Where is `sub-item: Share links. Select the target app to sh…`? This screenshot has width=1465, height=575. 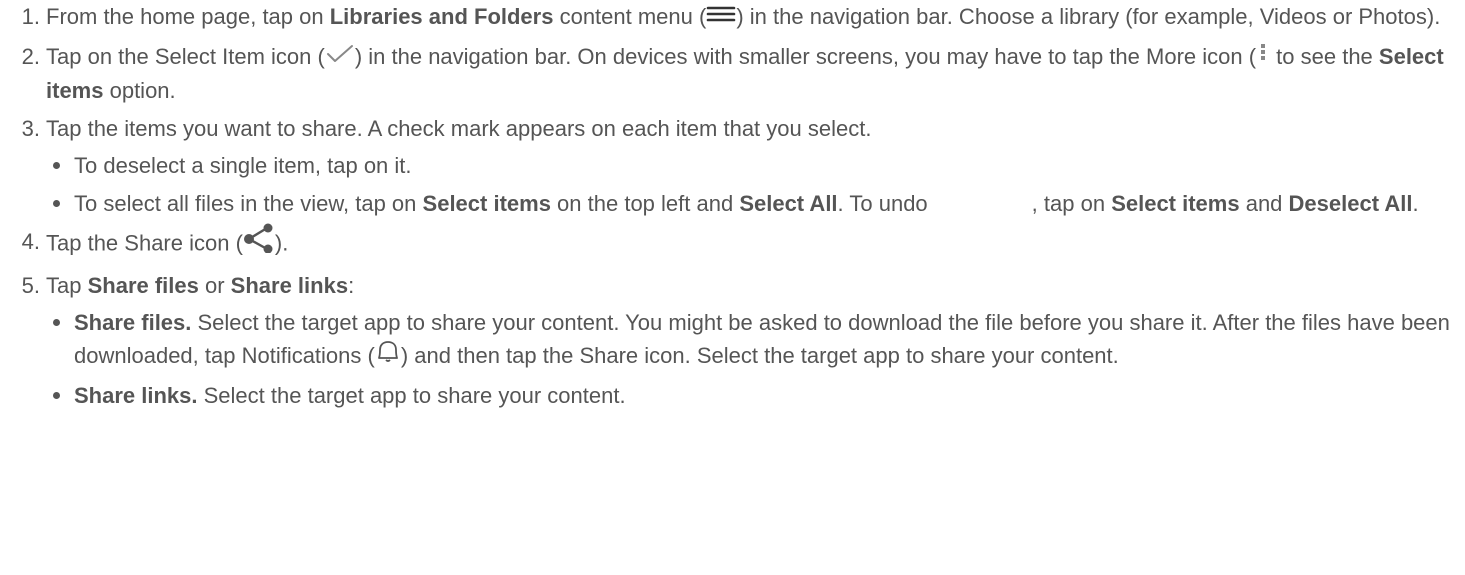
sub-item: Share links. Select the target app to sh… is located at coordinates (759, 395).